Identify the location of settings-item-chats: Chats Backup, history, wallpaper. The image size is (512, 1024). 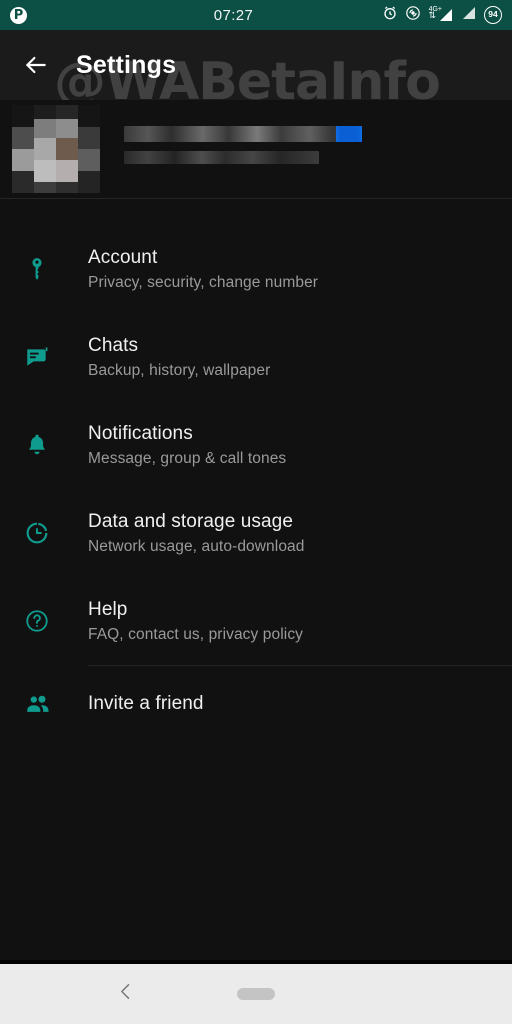
(256, 357).